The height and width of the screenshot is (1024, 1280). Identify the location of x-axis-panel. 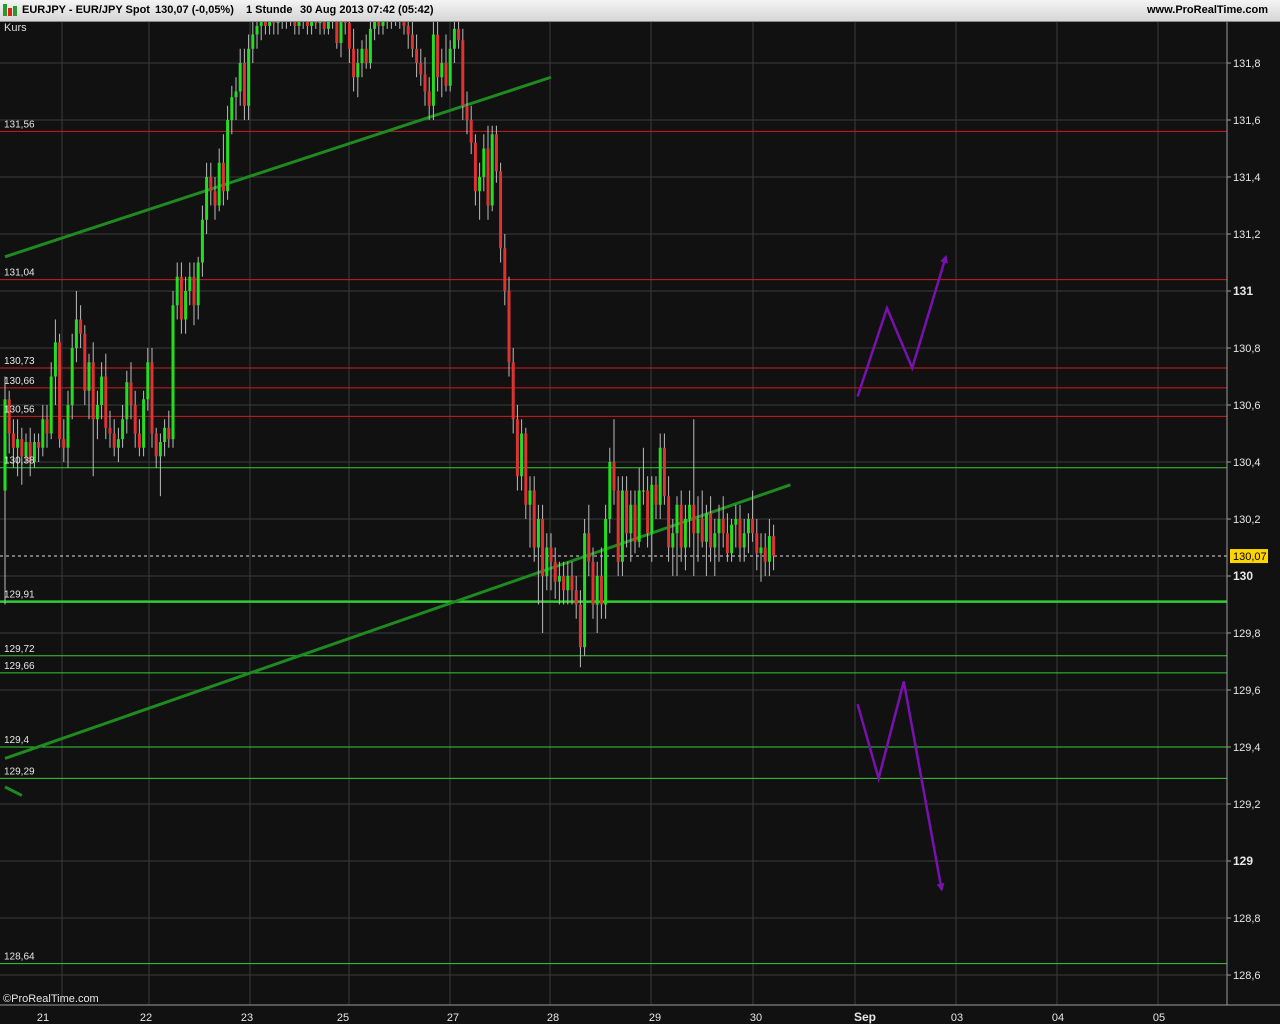
(640, 1014).